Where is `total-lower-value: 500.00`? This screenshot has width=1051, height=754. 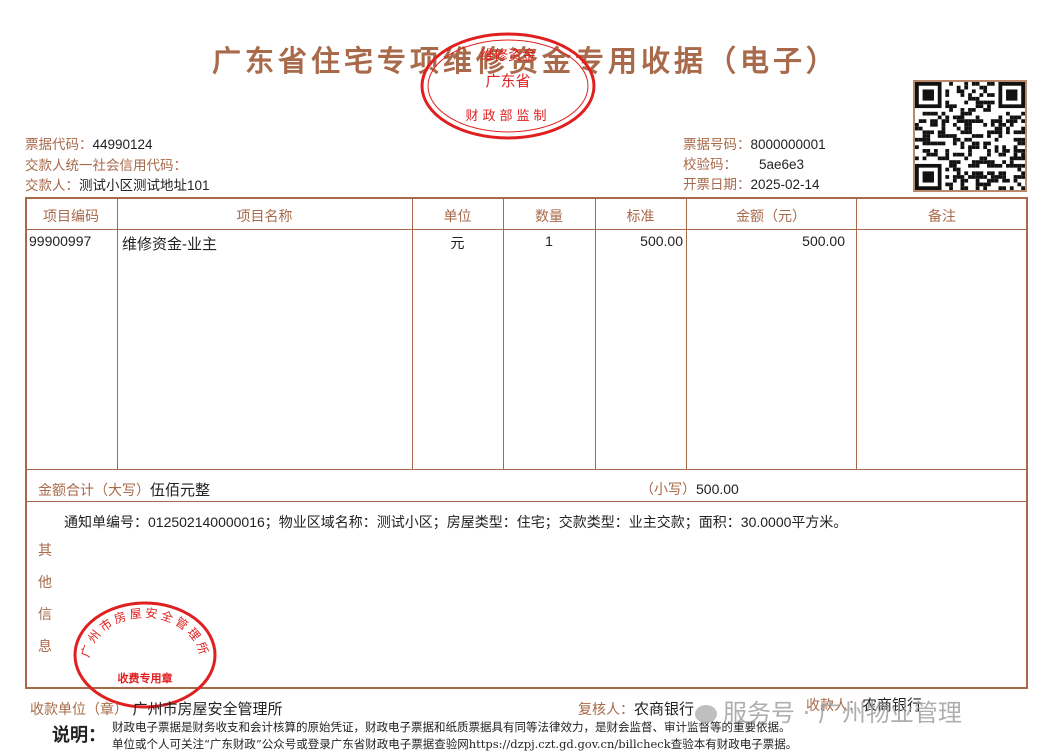 total-lower-value: 500.00 is located at coordinates (717, 489).